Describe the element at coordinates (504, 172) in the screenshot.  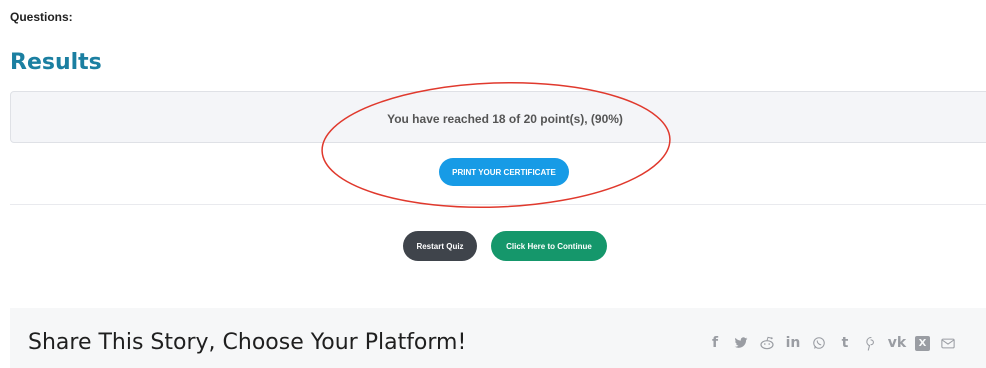
I see `print-certificate-button: PRINT YOUR CERTIFICATE` at that location.